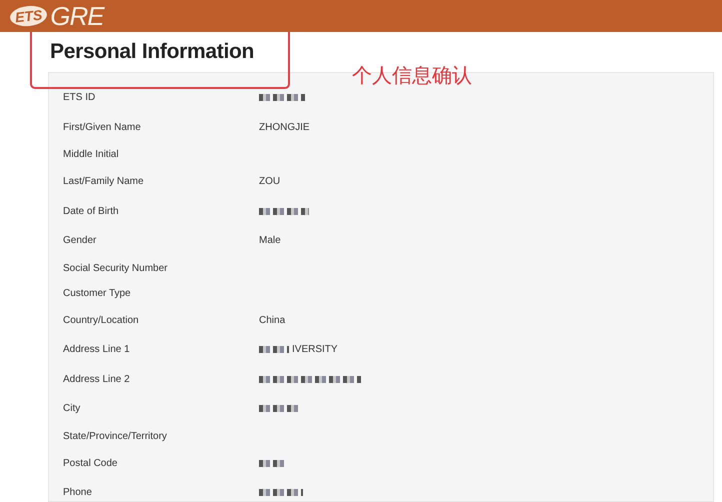 The height and width of the screenshot is (502, 722). I want to click on annotation-text: 个人信息确认, so click(412, 75).